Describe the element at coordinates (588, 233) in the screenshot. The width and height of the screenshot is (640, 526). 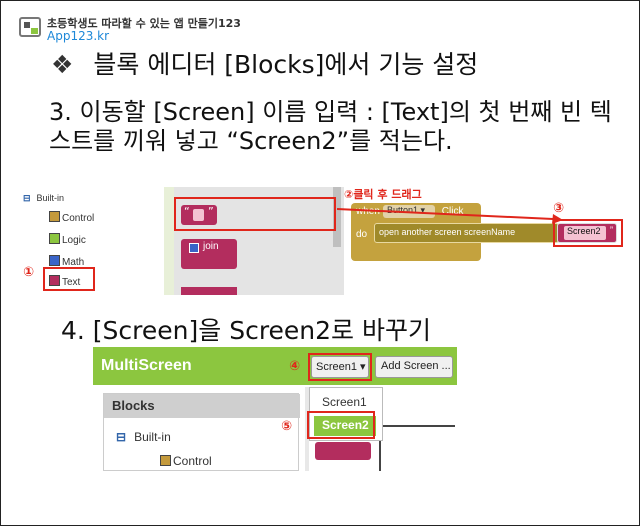
I see `screen2-highlight-box` at that location.